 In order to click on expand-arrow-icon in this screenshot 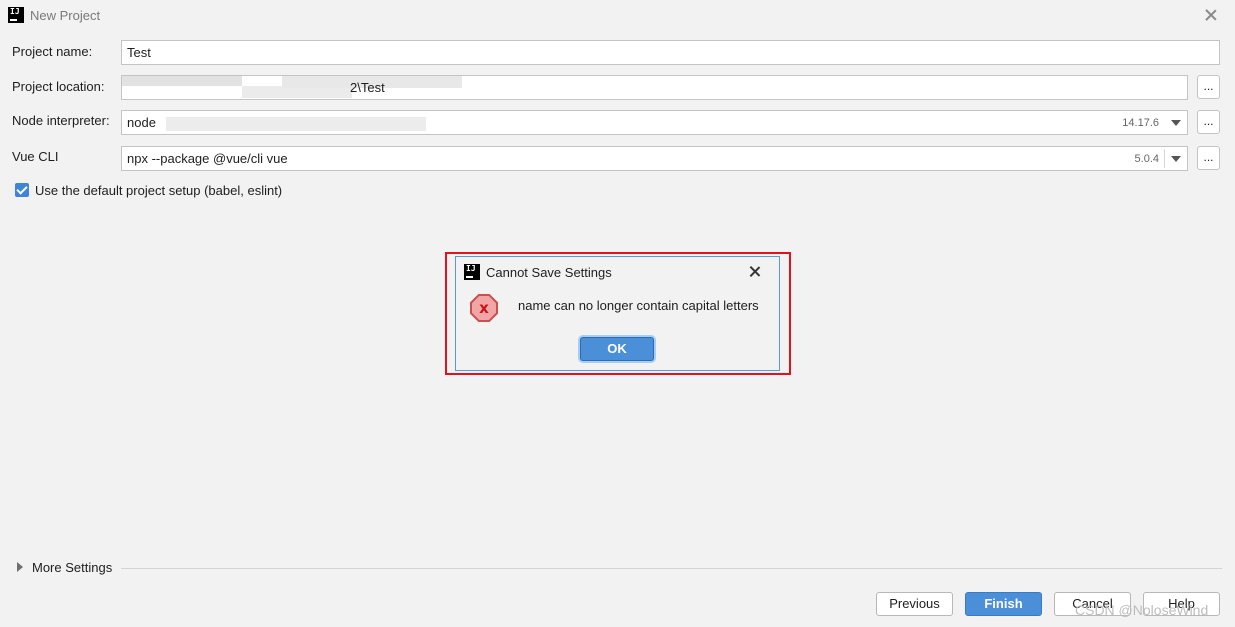, I will do `click(20, 567)`.